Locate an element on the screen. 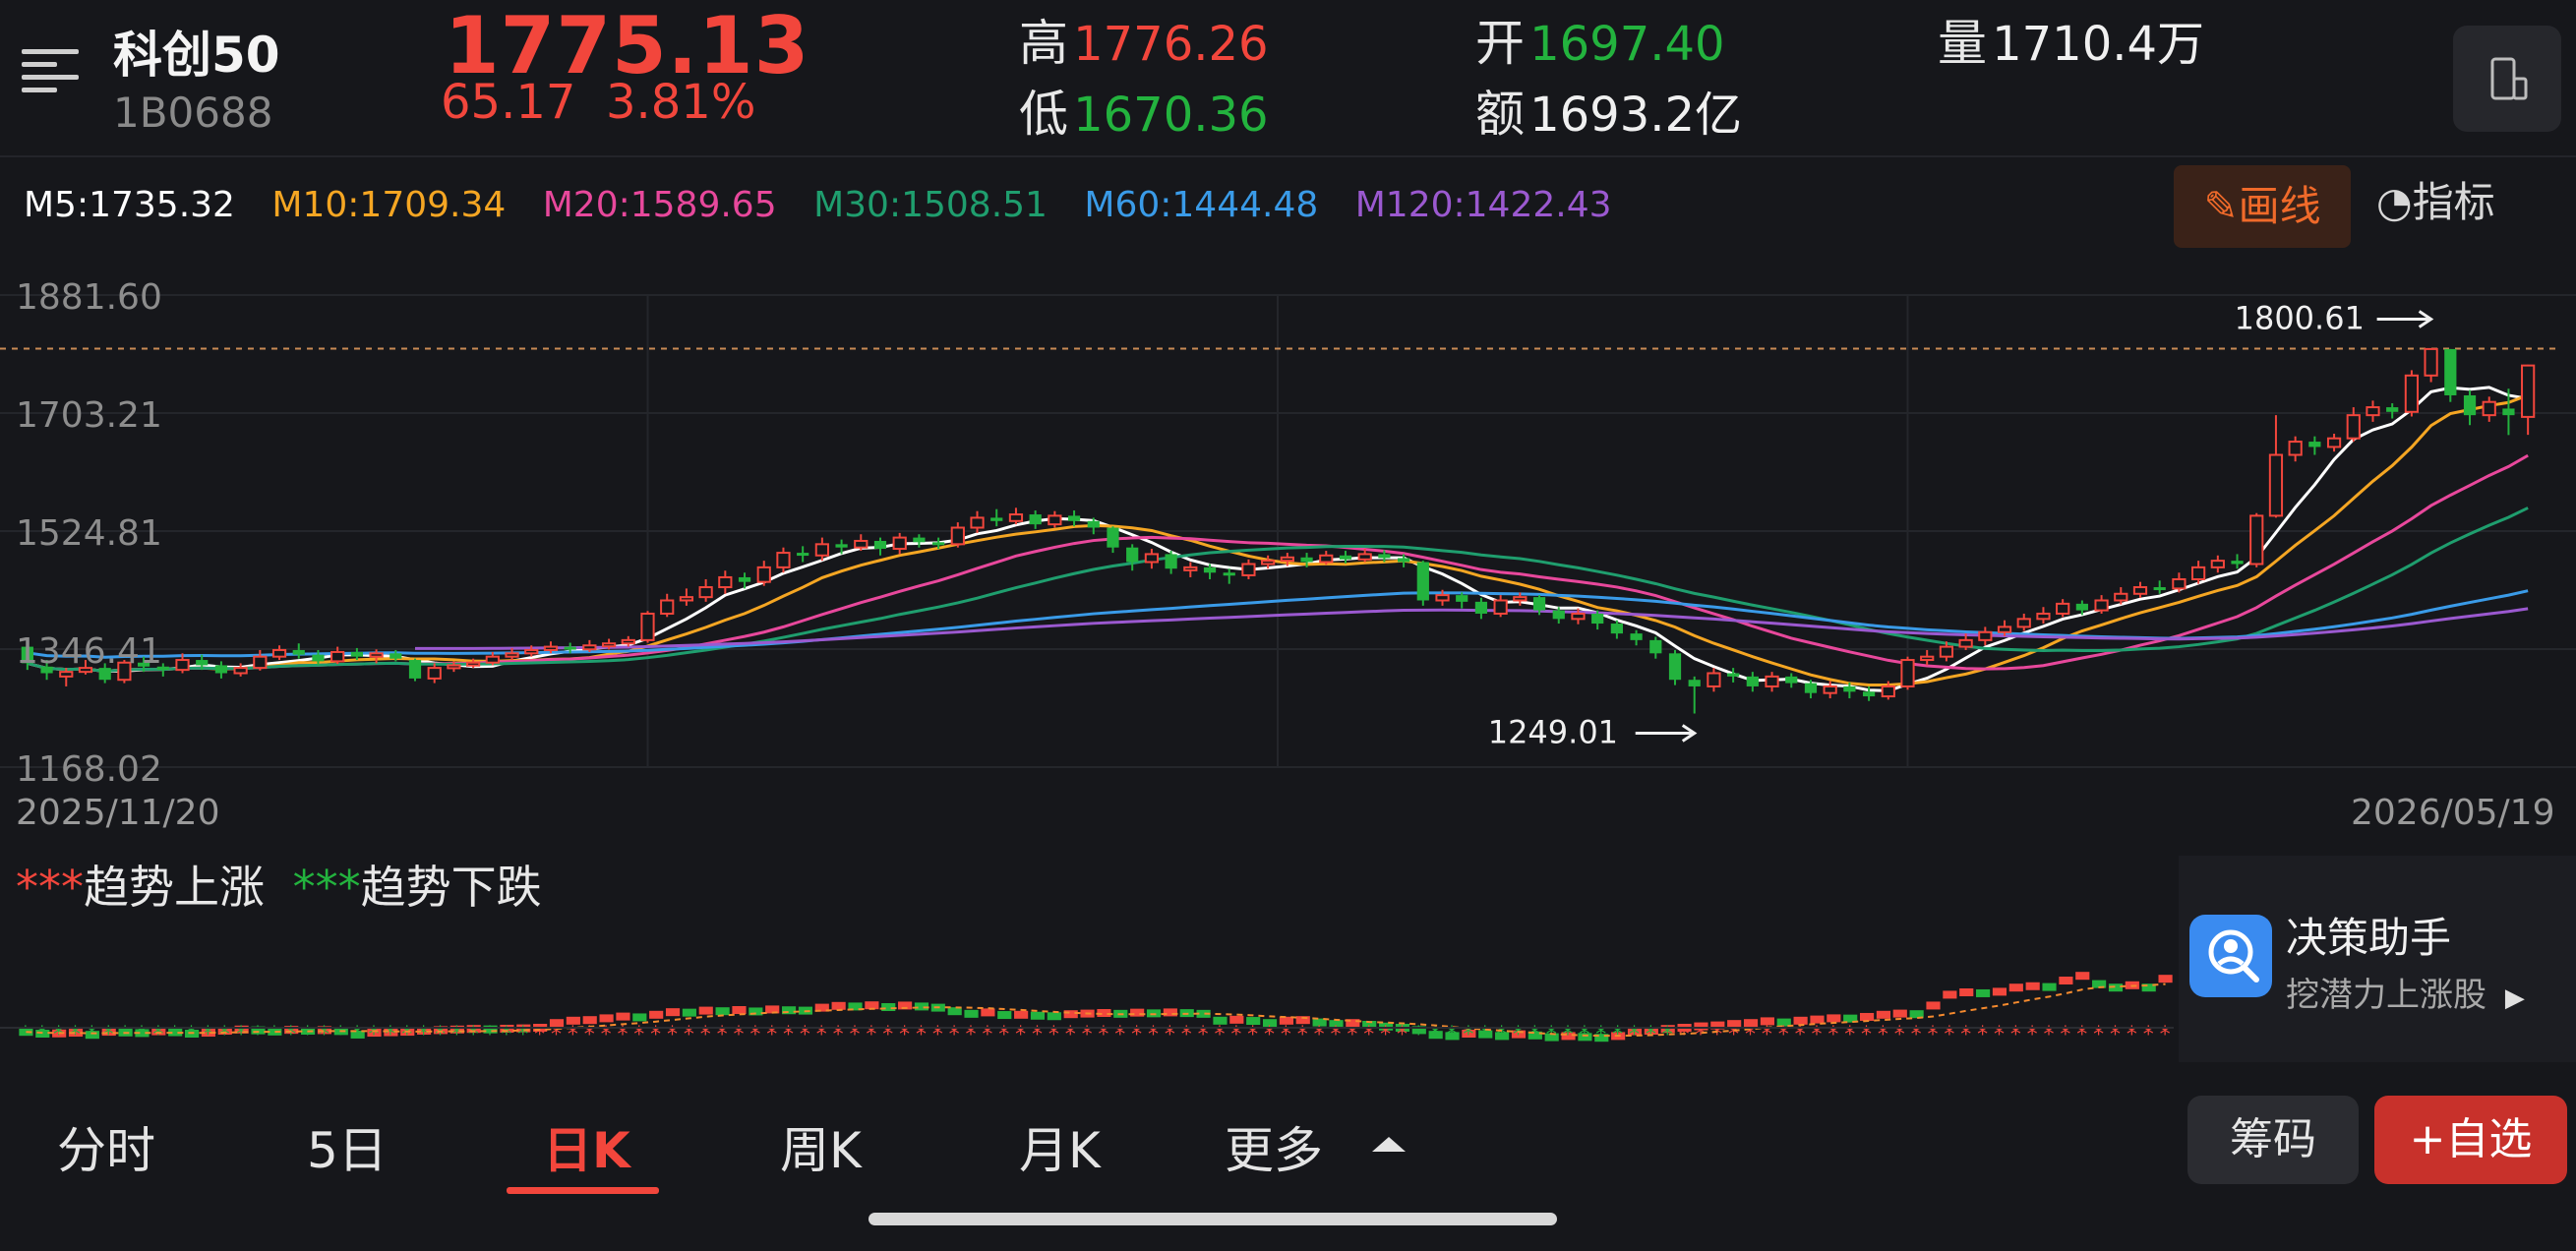 This screenshot has width=2576, height=1251. amount-stat: 额 1693.2亿 is located at coordinates (1609, 110).